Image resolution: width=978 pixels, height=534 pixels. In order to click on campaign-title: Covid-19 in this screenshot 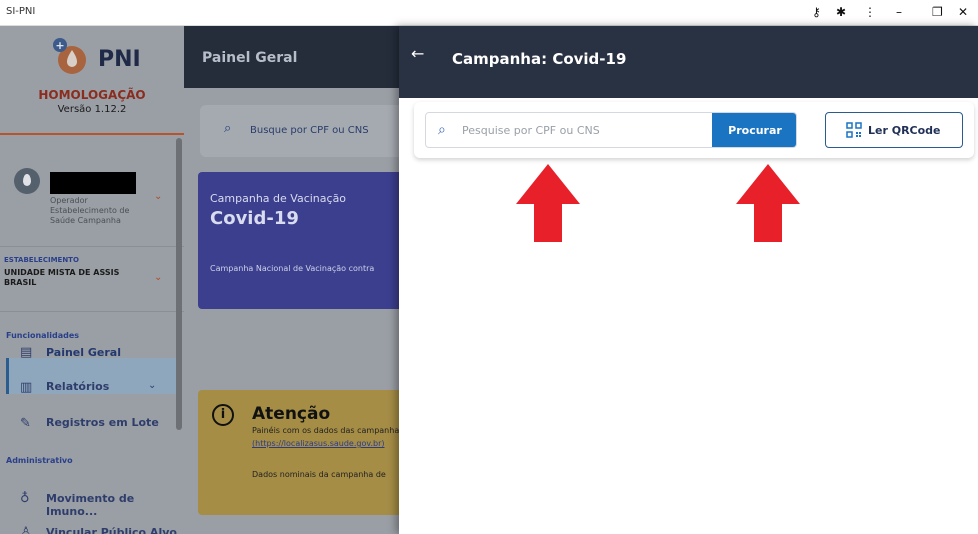, I will do `click(254, 218)`.